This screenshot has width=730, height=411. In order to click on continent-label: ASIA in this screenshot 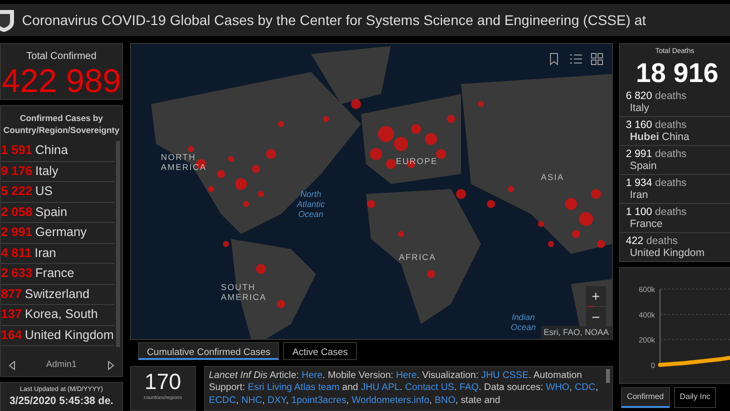, I will do `click(553, 177)`.